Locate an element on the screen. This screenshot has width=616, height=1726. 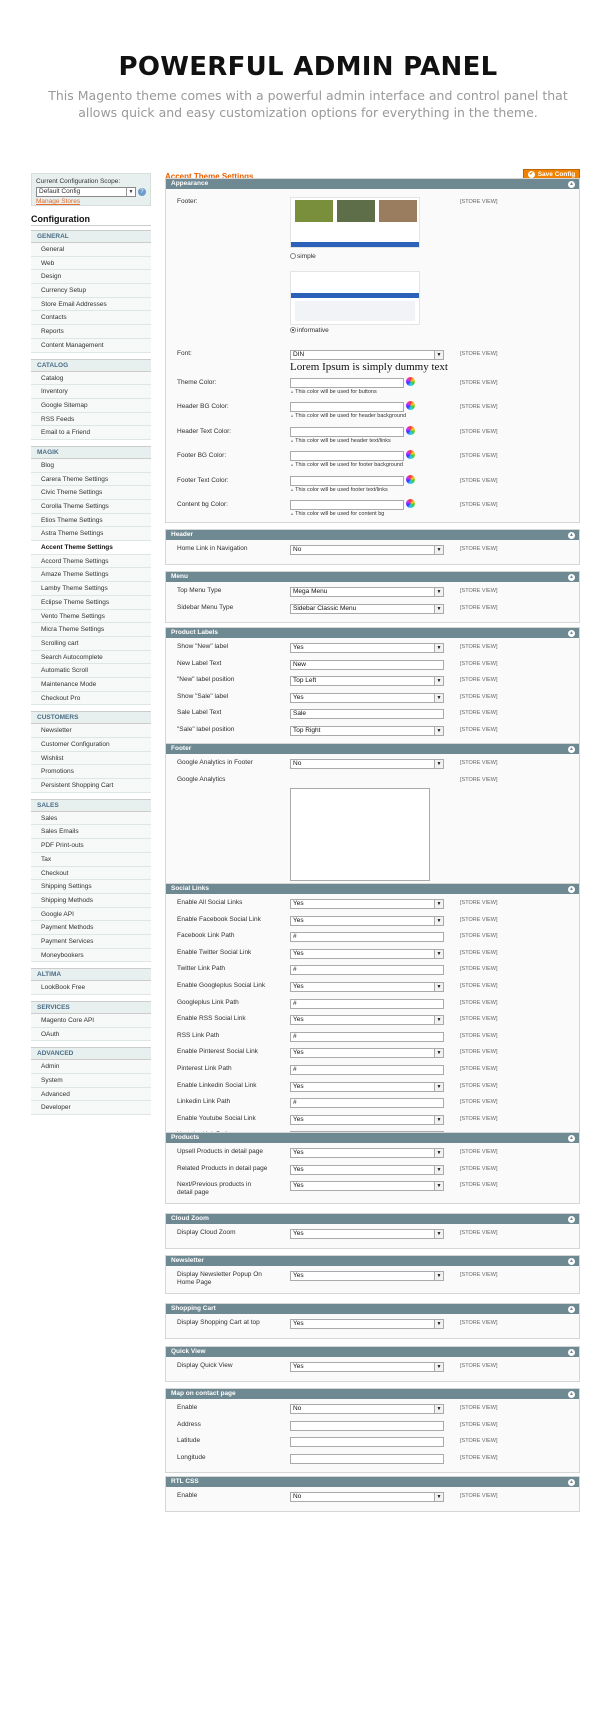
fieldset-header: Quick View ▲ is located at coordinates (372, 1352).